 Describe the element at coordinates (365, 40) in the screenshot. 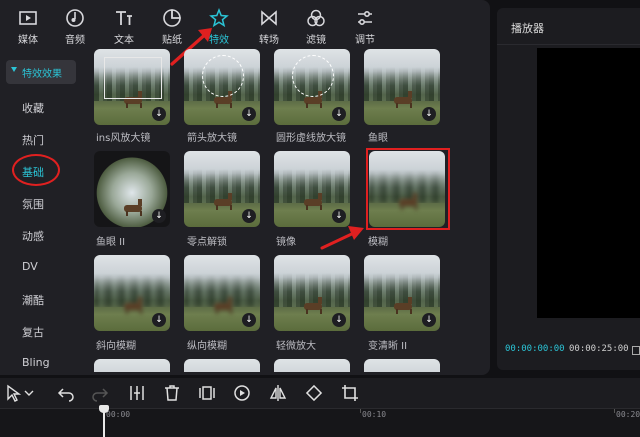

I see `tab-label: 调节` at that location.